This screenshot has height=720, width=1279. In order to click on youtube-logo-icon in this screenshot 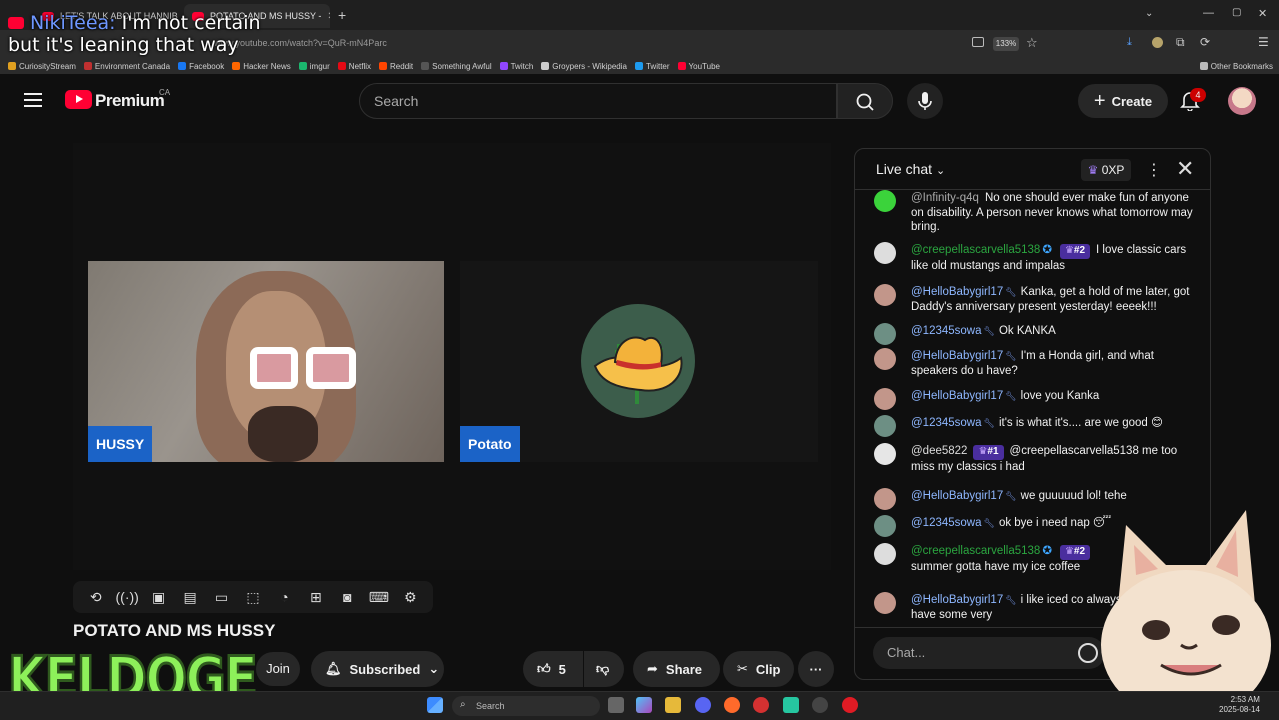, I will do `click(78, 99)`.